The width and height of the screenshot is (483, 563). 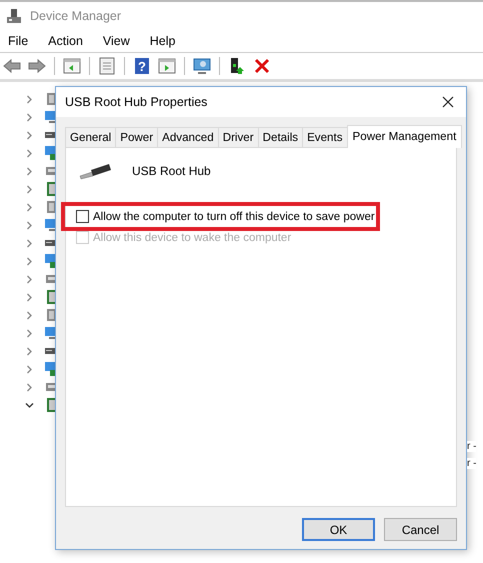 What do you see at coordinates (448, 102) in the screenshot?
I see `close-icon` at bounding box center [448, 102].